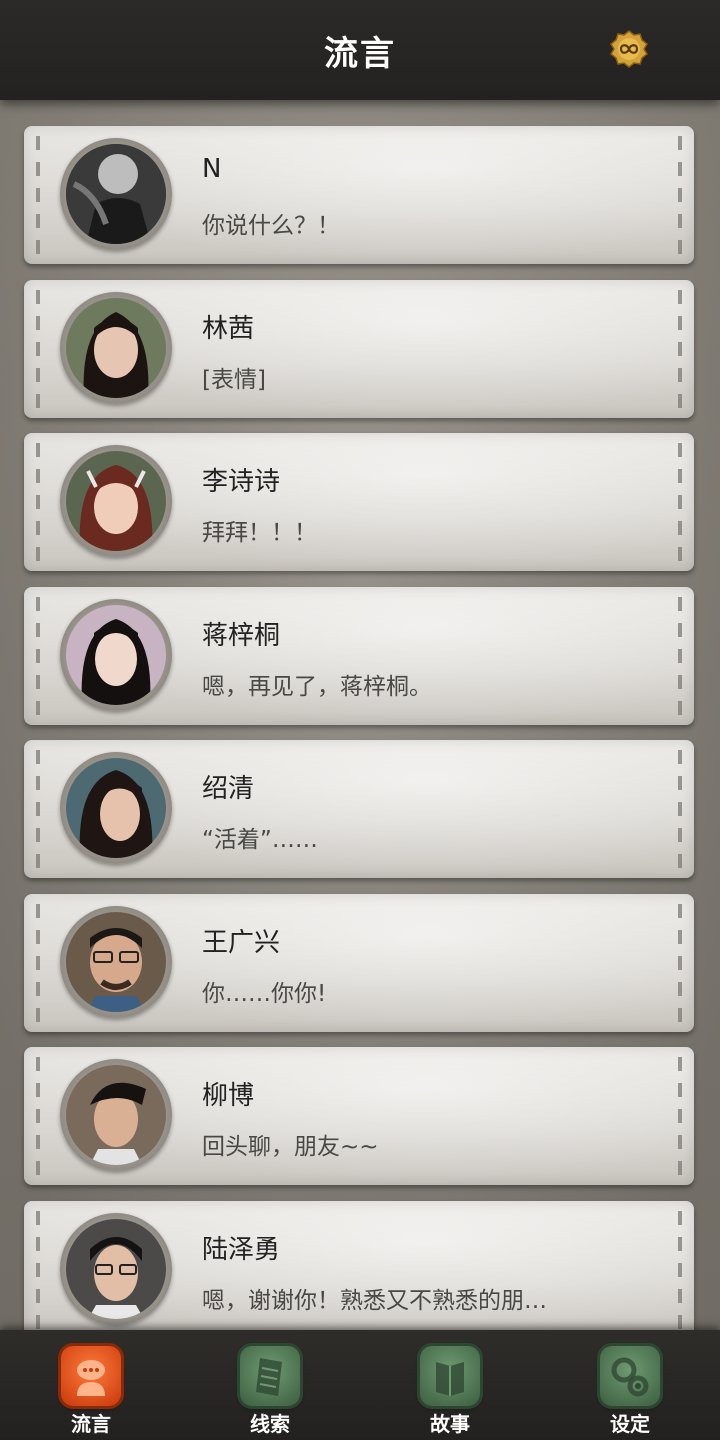  I want to click on contact-name: 林茜, so click(228, 329).